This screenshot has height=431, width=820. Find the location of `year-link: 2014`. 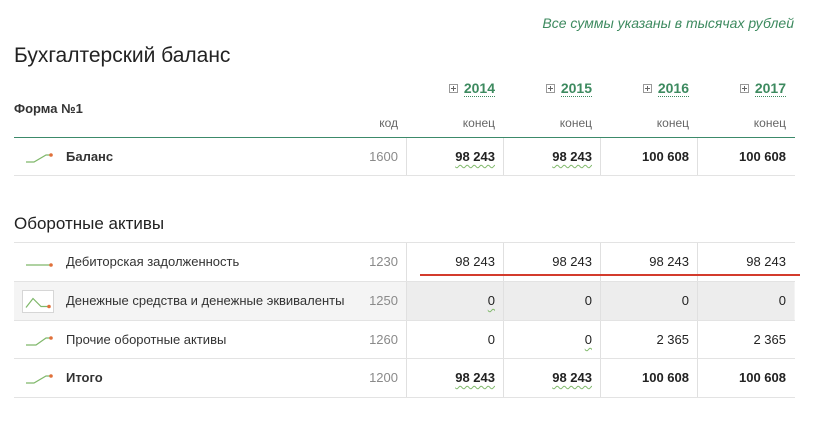

year-link: 2014 is located at coordinates (479, 88).